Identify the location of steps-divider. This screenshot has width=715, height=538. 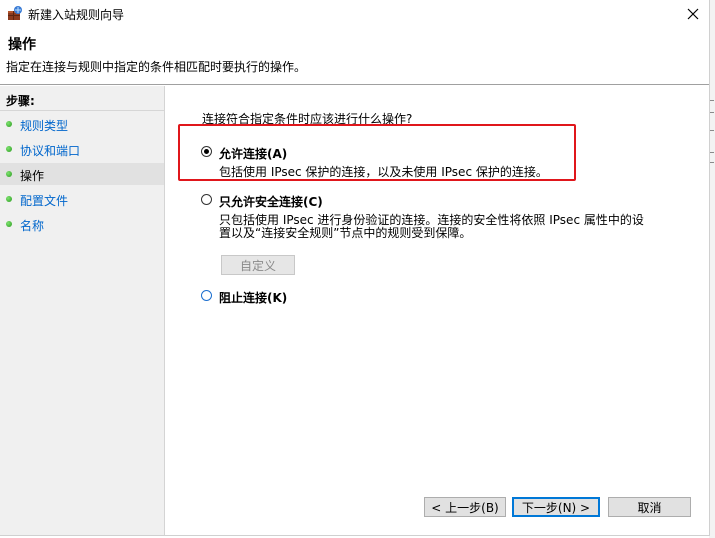
(82, 110).